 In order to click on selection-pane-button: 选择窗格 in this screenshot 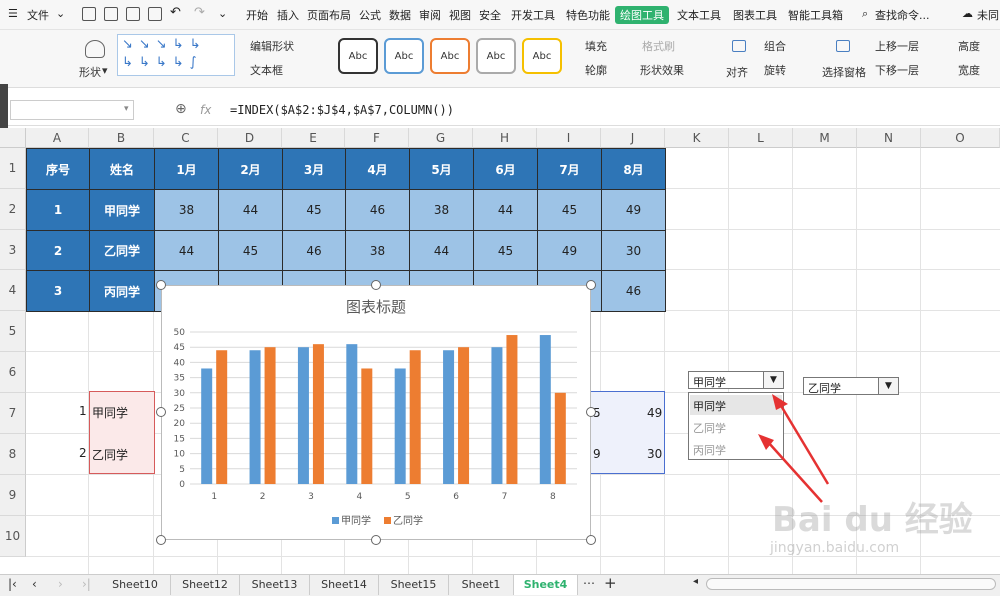, I will do `click(844, 72)`.